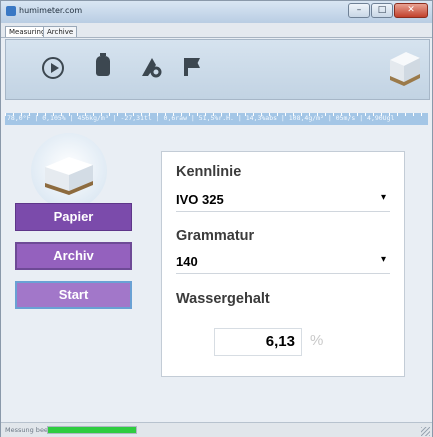 Image resolution: width=433 pixels, height=437 pixels. I want to click on kennlinie-select: IVO 325 ▾, so click(283, 200).